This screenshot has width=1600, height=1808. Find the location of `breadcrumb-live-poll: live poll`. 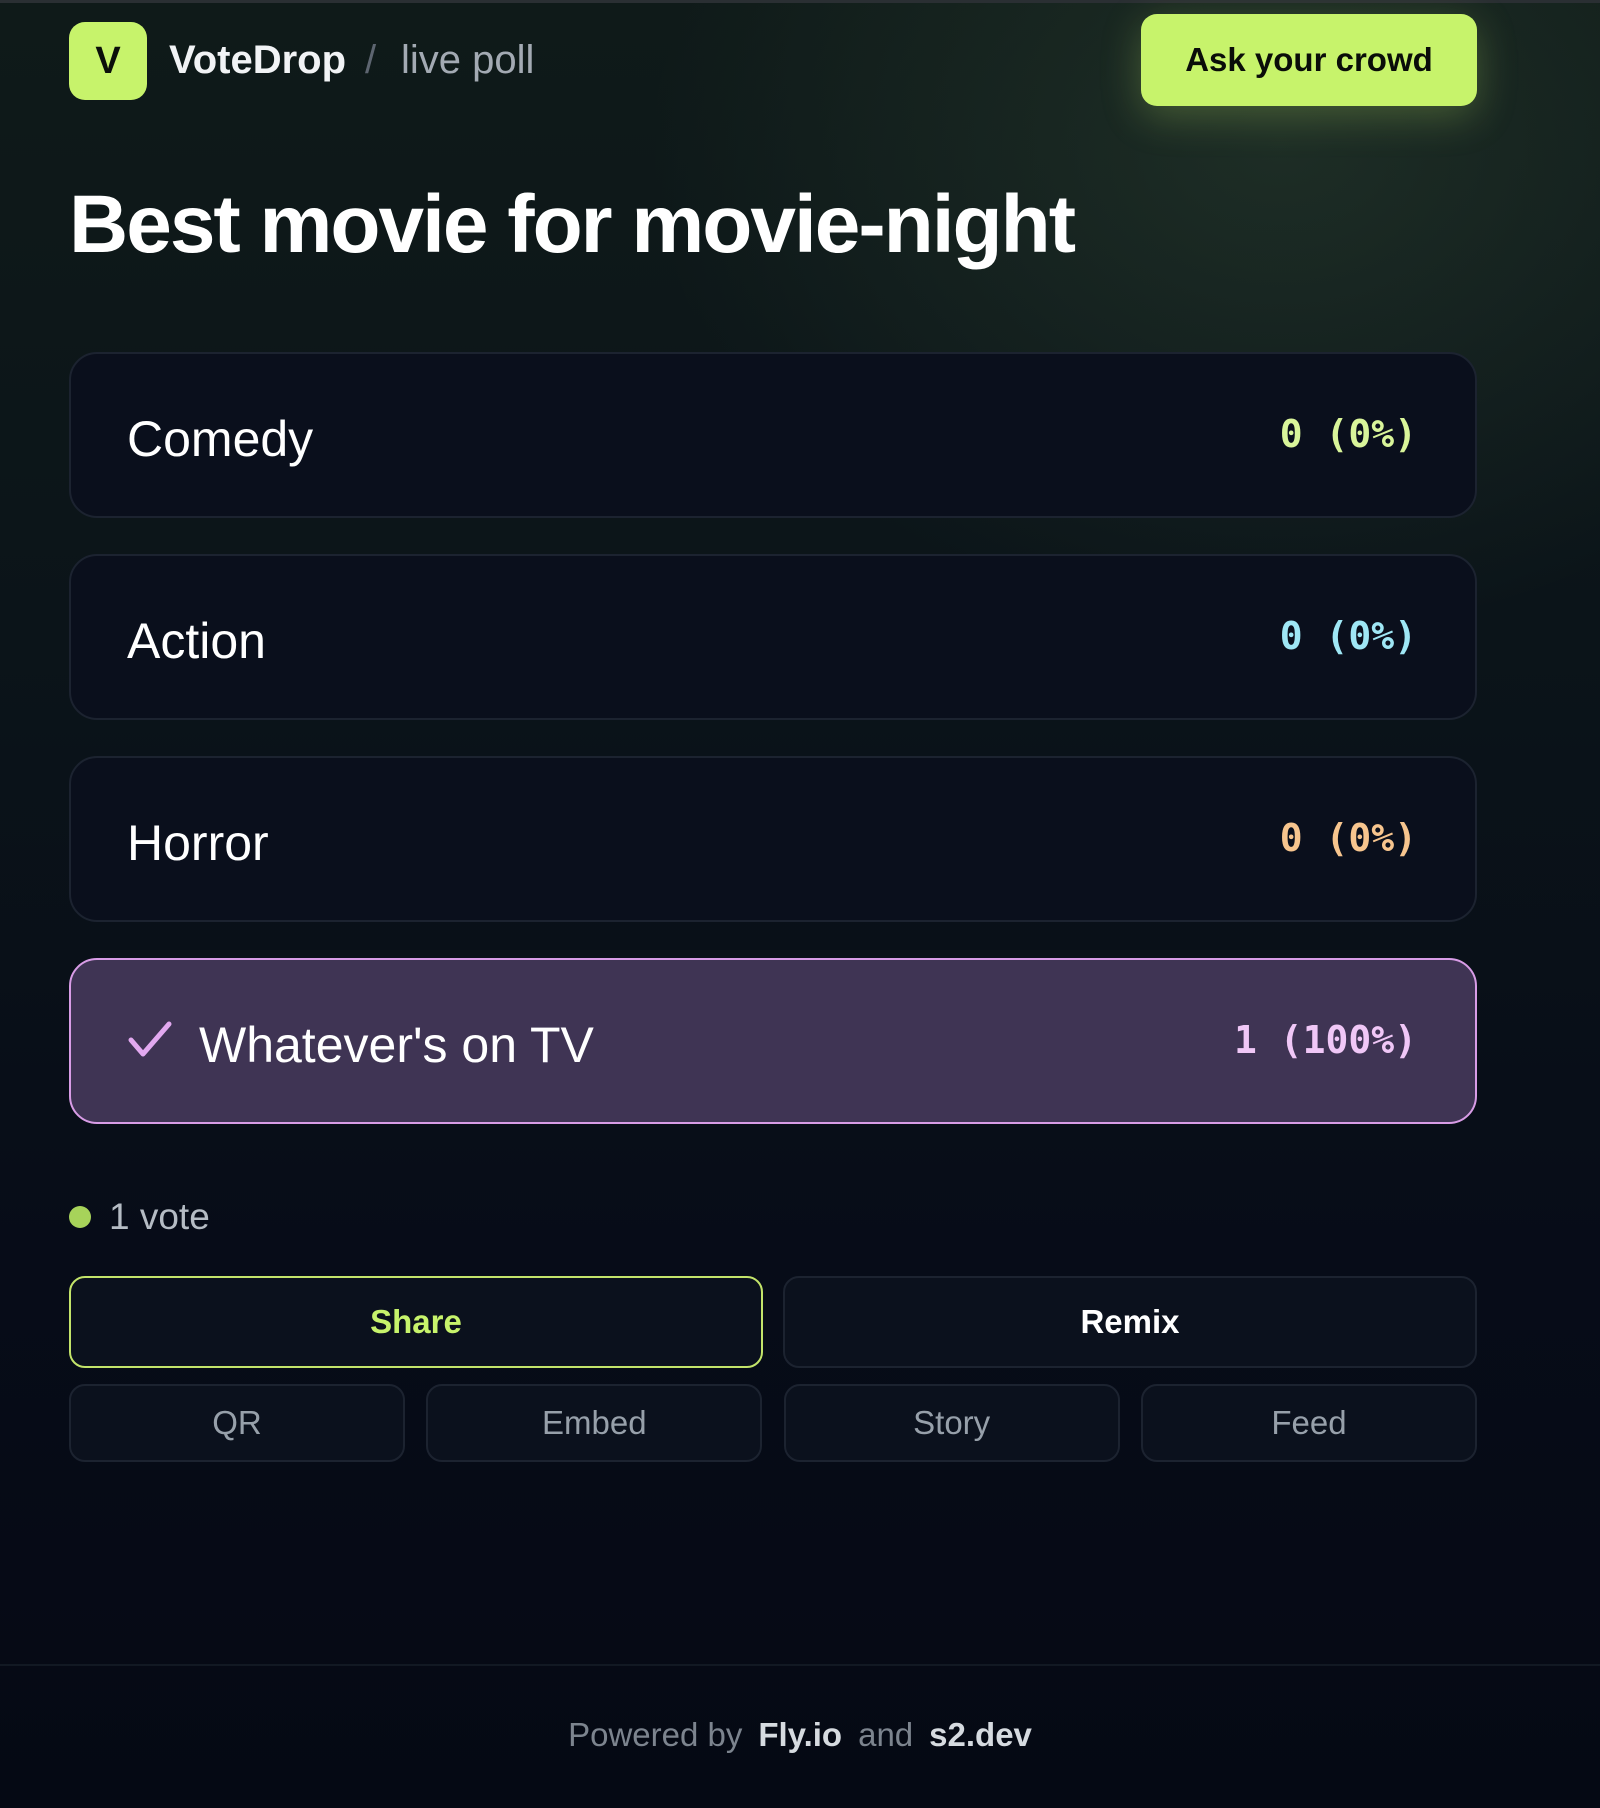

breadcrumb-live-poll: live poll is located at coordinates (468, 60).